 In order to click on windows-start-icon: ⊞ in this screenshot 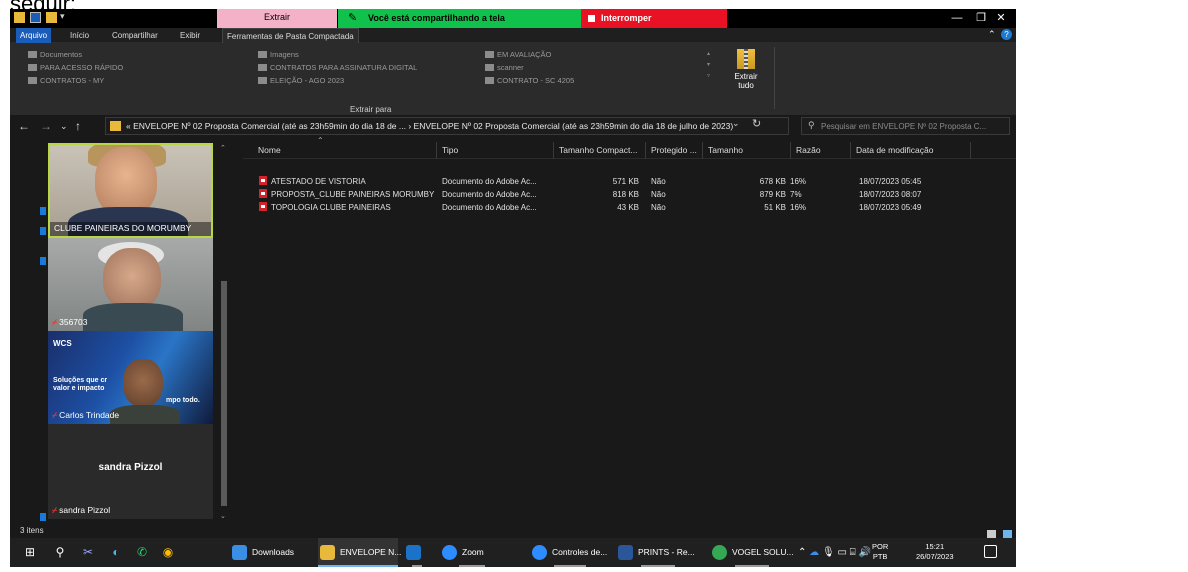, I will do `click(30, 552)`.